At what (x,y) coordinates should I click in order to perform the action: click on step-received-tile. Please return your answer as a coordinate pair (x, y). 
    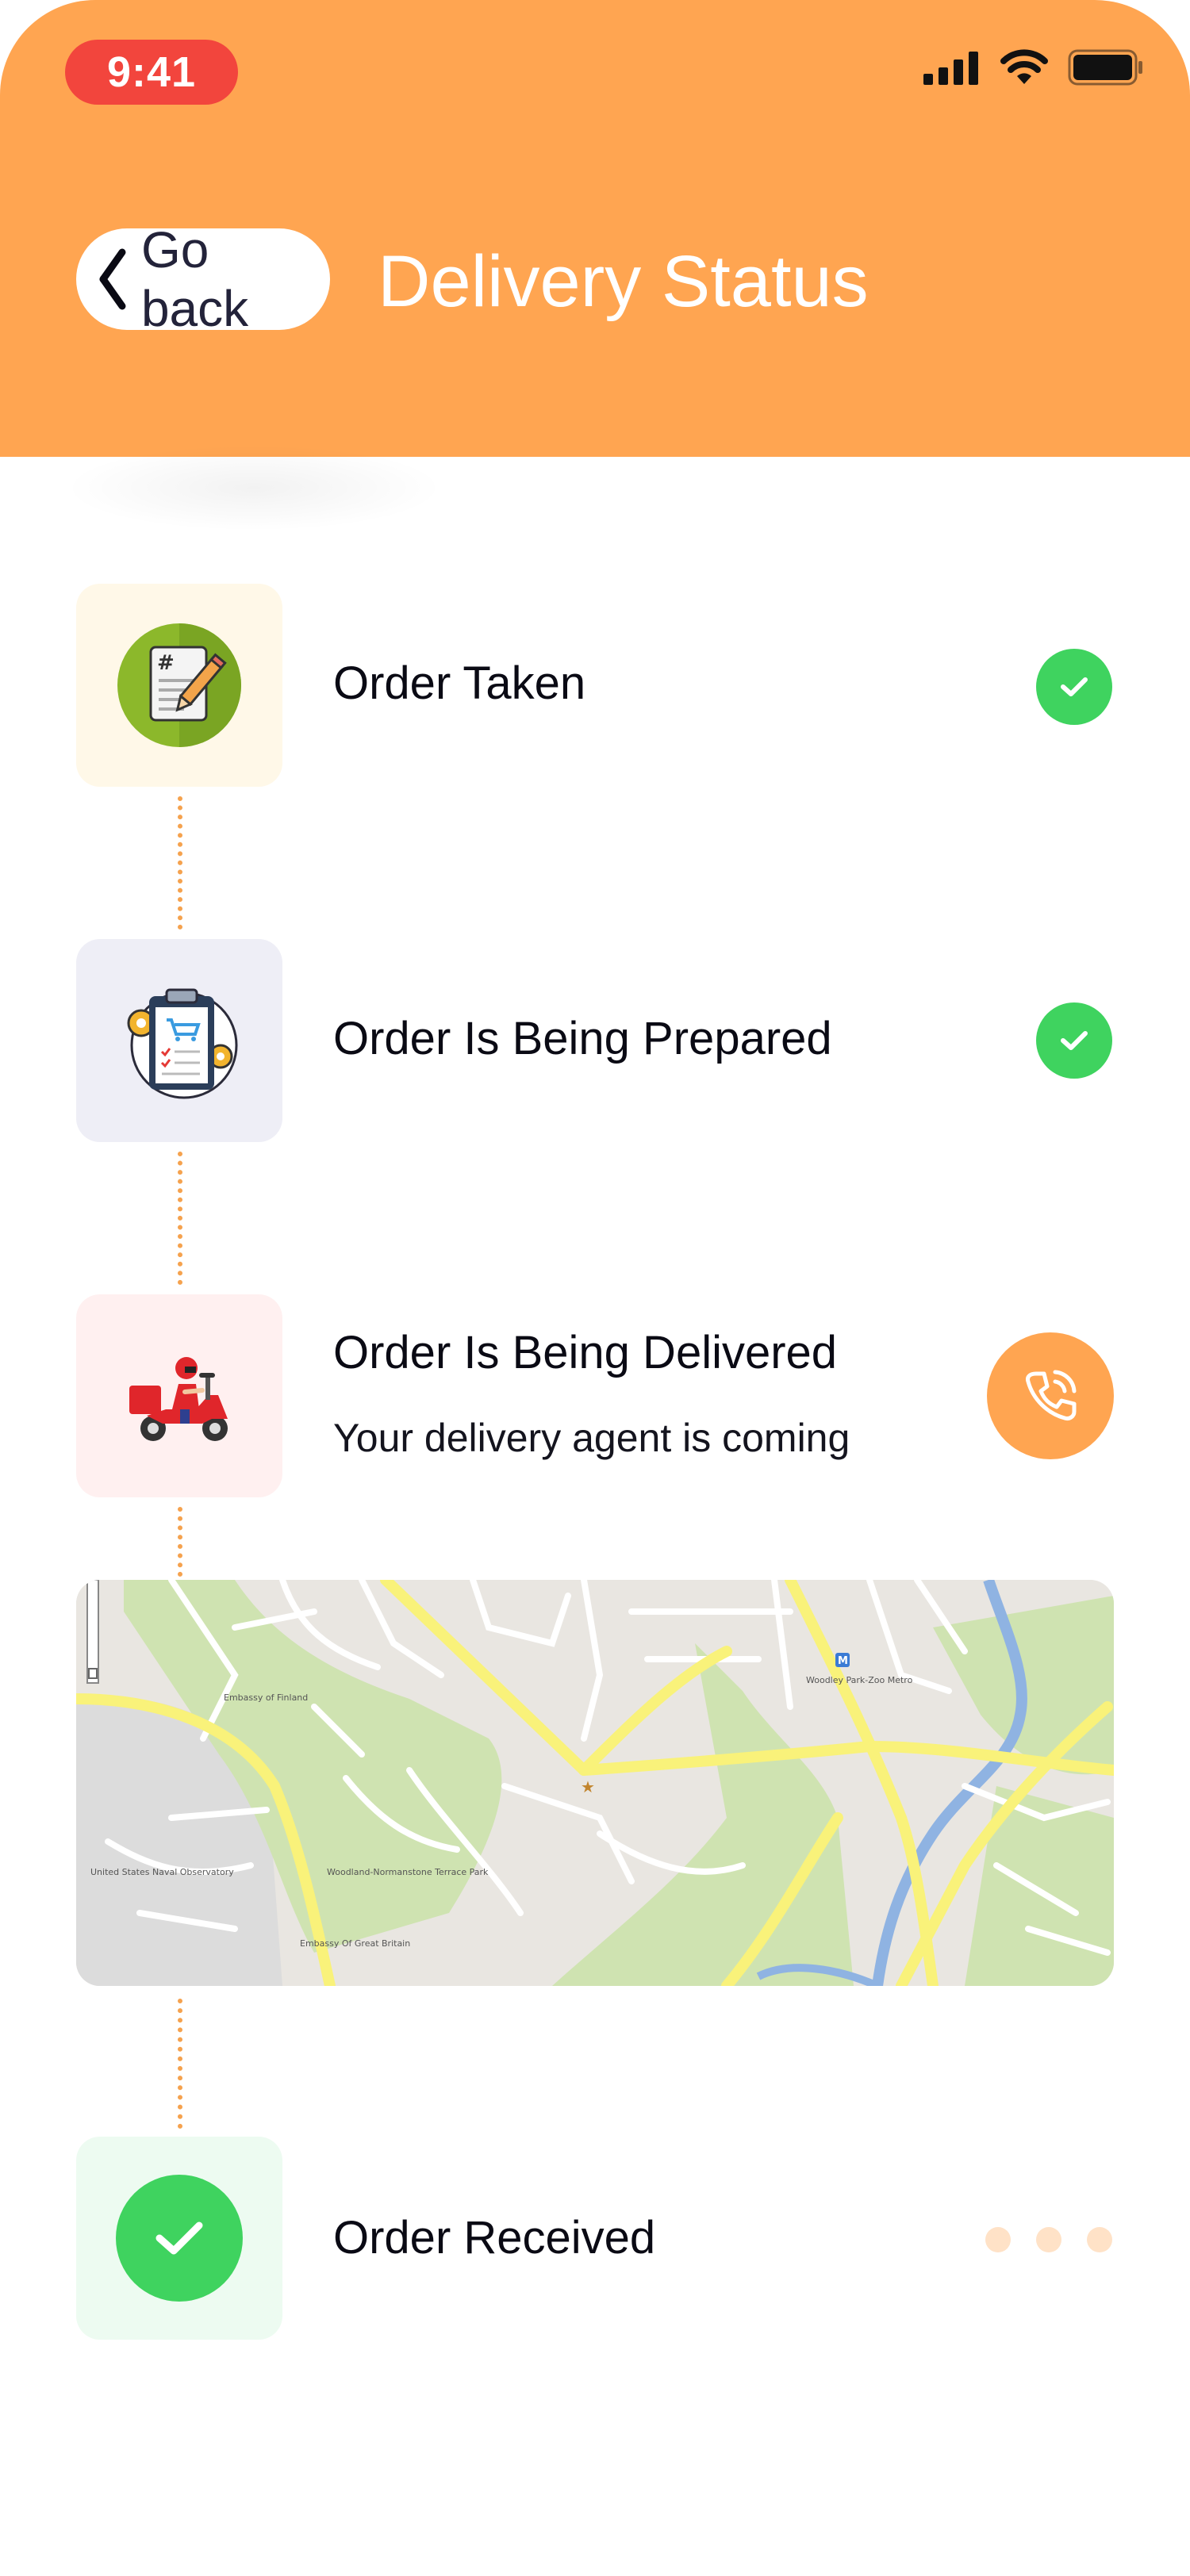
    Looking at the image, I should click on (179, 2238).